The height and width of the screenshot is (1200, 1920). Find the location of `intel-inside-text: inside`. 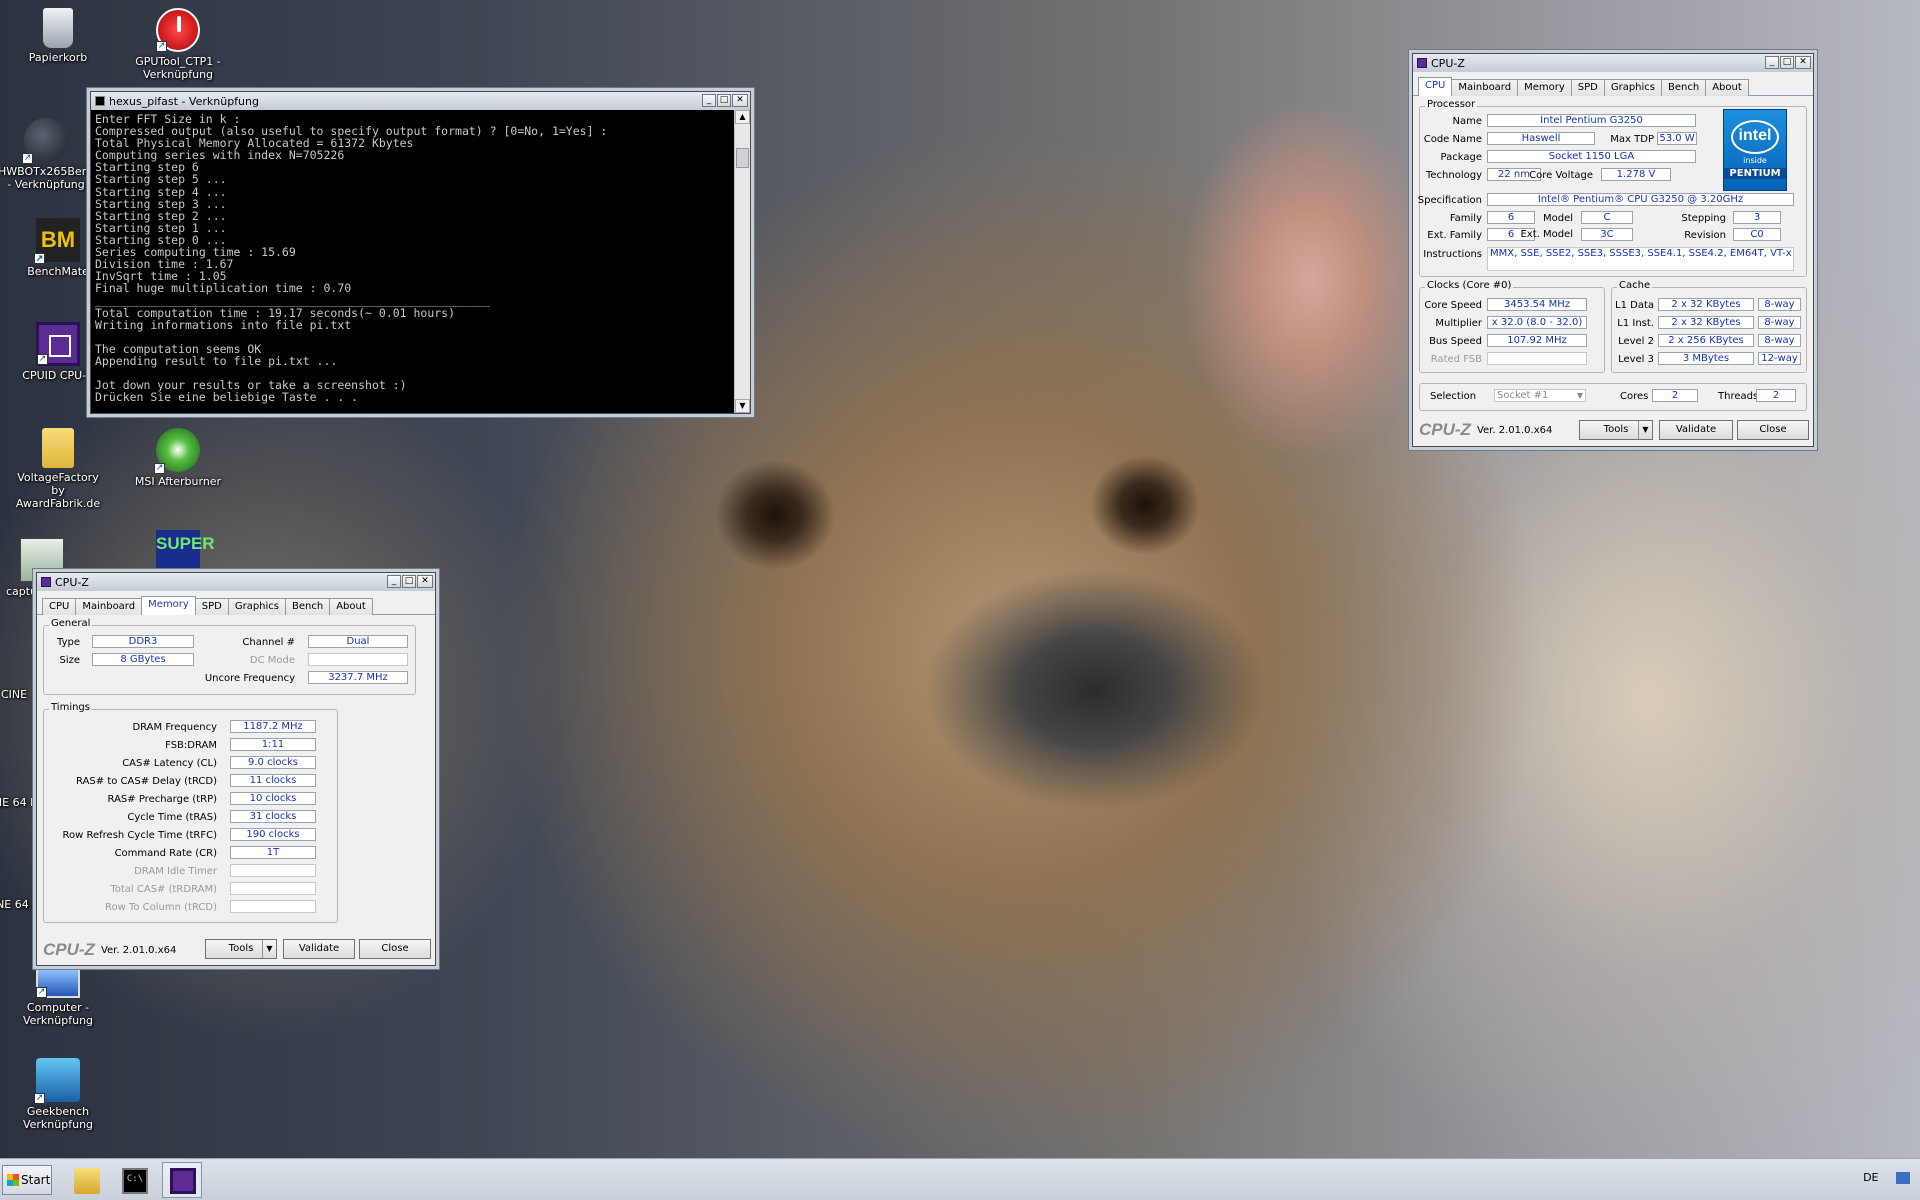

intel-inside-text: inside is located at coordinates (1755, 160).